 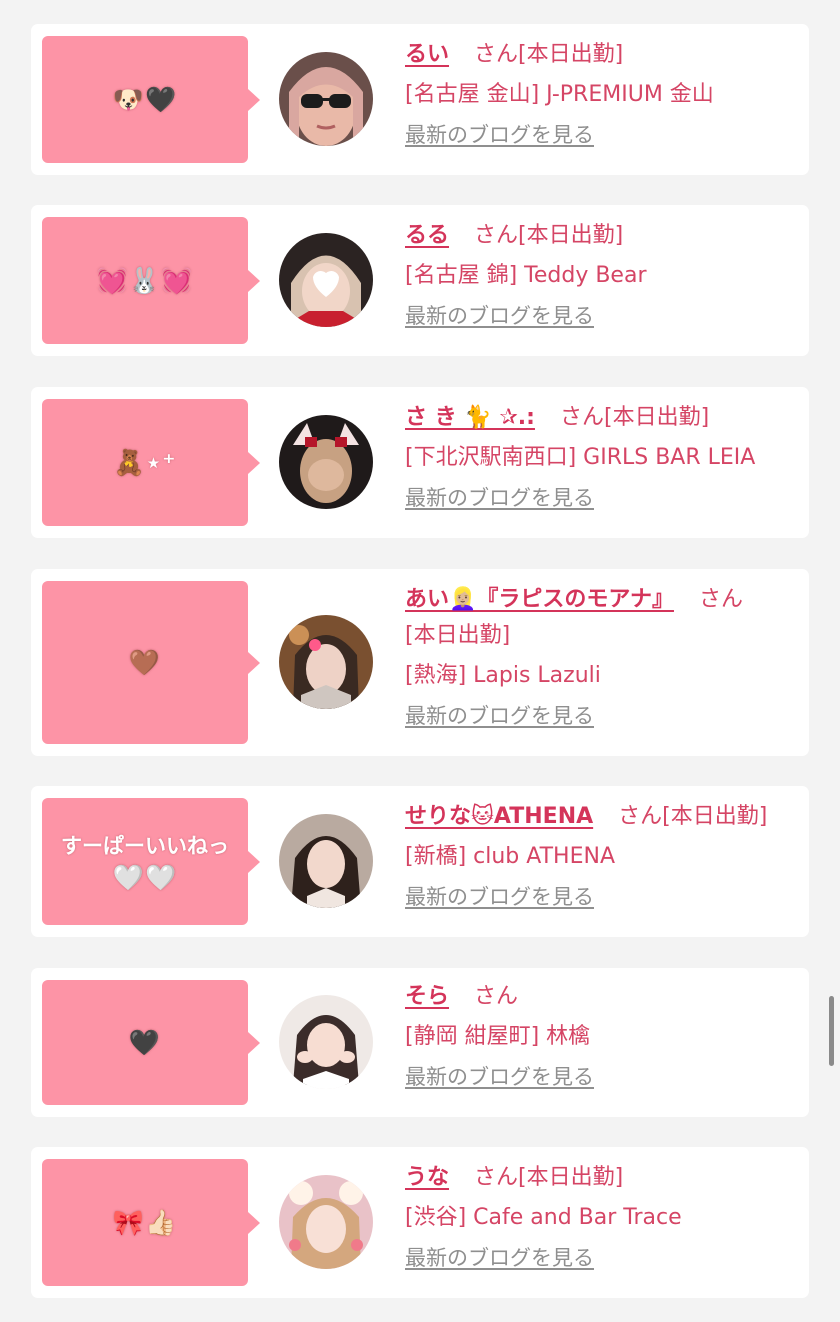 I want to click on shop-name: [渋谷] Cafe and Bar Trace, so click(x=543, y=1217).